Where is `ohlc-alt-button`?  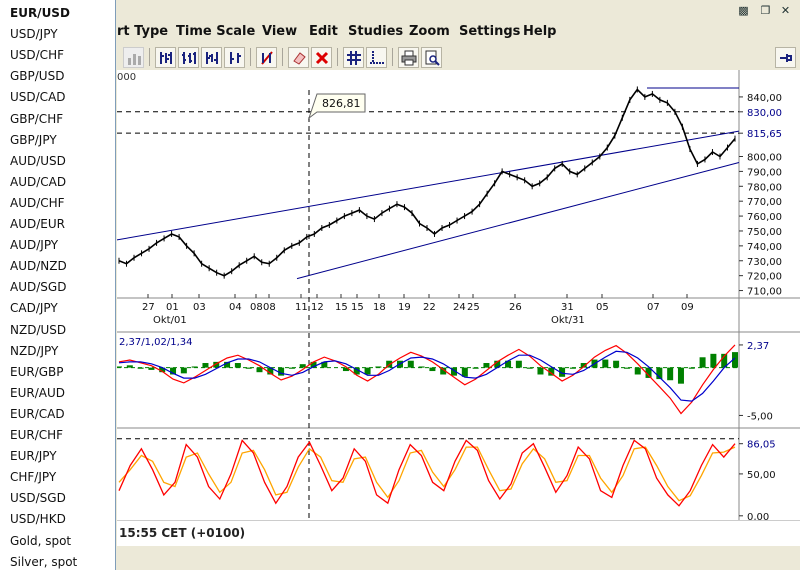
ohlc-alt-button is located at coordinates (211, 57).